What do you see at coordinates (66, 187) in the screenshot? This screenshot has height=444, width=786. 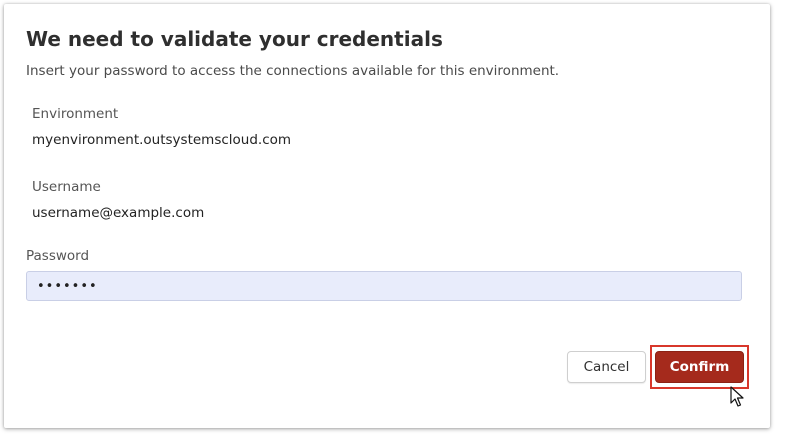 I see `username-label: Username` at bounding box center [66, 187].